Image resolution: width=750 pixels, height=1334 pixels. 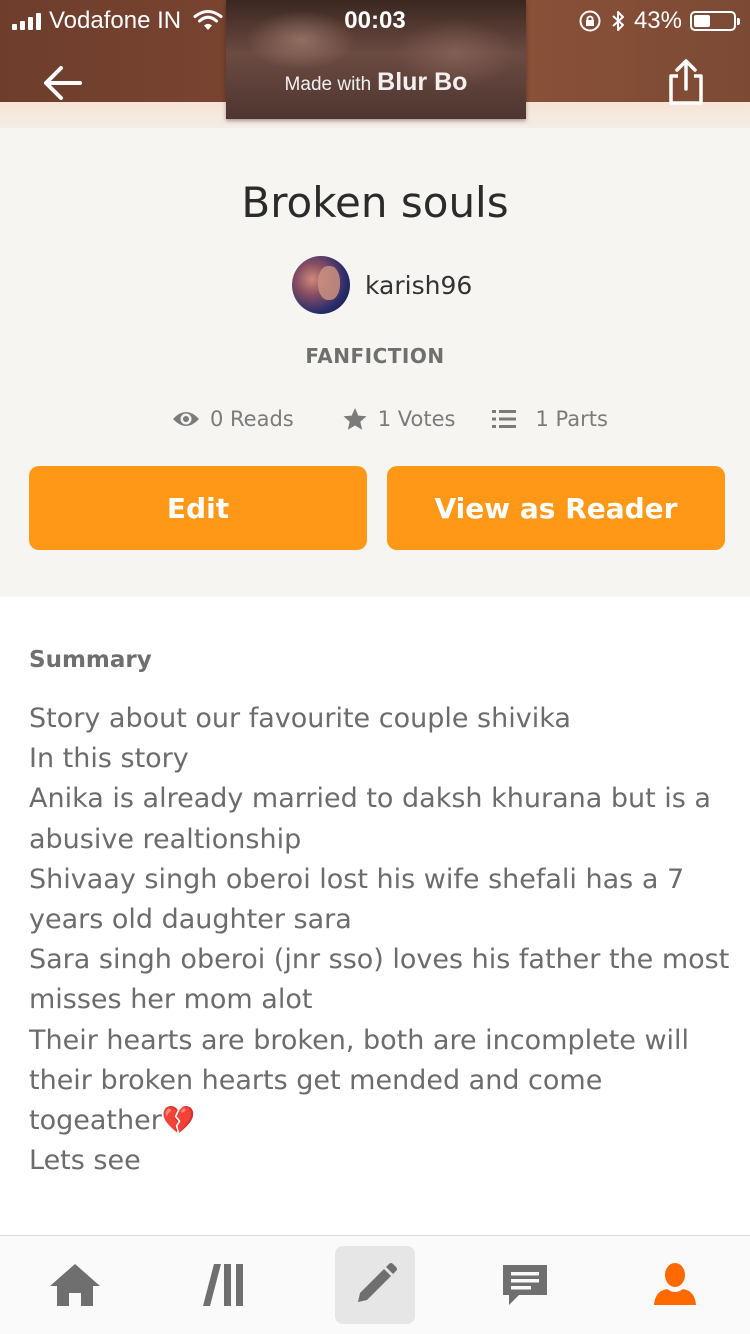 I want to click on summary-line: In this story, so click(x=109, y=759).